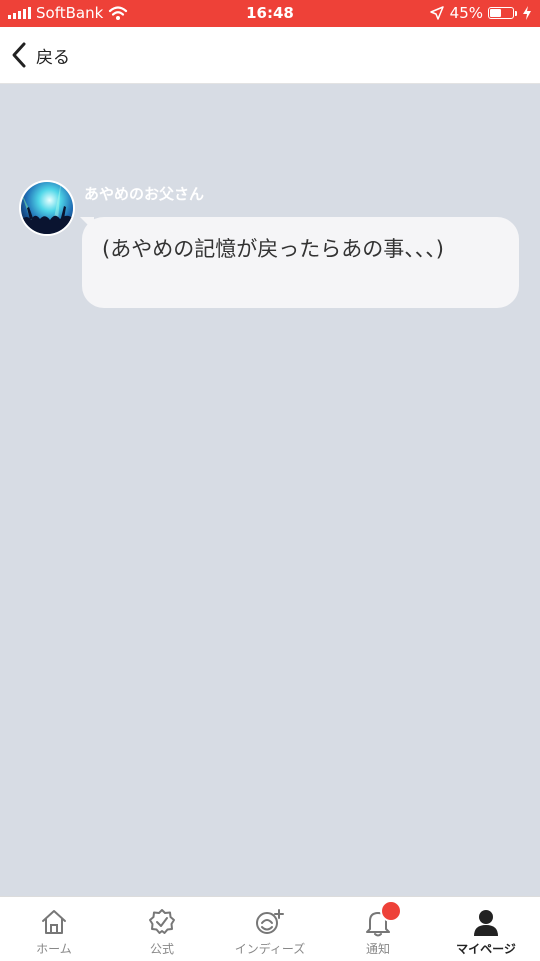 The width and height of the screenshot is (540, 961). What do you see at coordinates (527, 13) in the screenshot?
I see `charging-icon` at bounding box center [527, 13].